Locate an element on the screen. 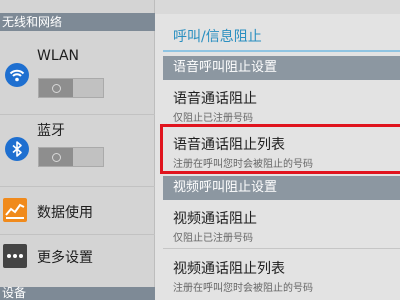 The image size is (400, 300). sidebar-item-label: 数据使用 is located at coordinates (65, 213).